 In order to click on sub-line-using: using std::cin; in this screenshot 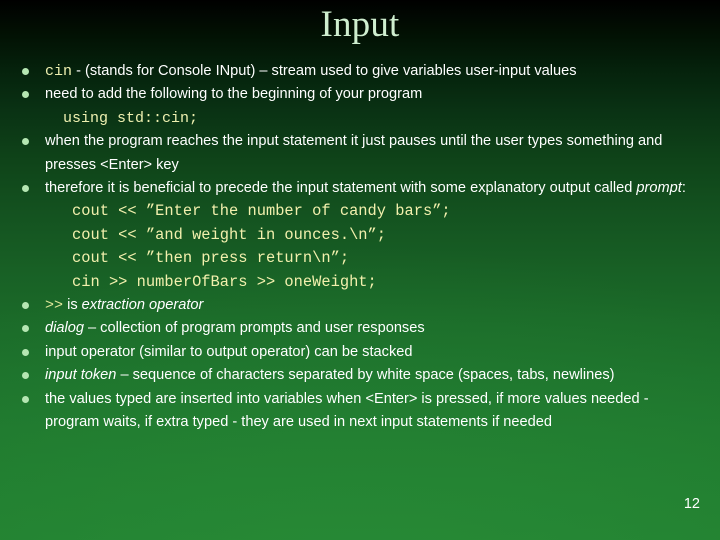, I will do `click(361, 118)`.